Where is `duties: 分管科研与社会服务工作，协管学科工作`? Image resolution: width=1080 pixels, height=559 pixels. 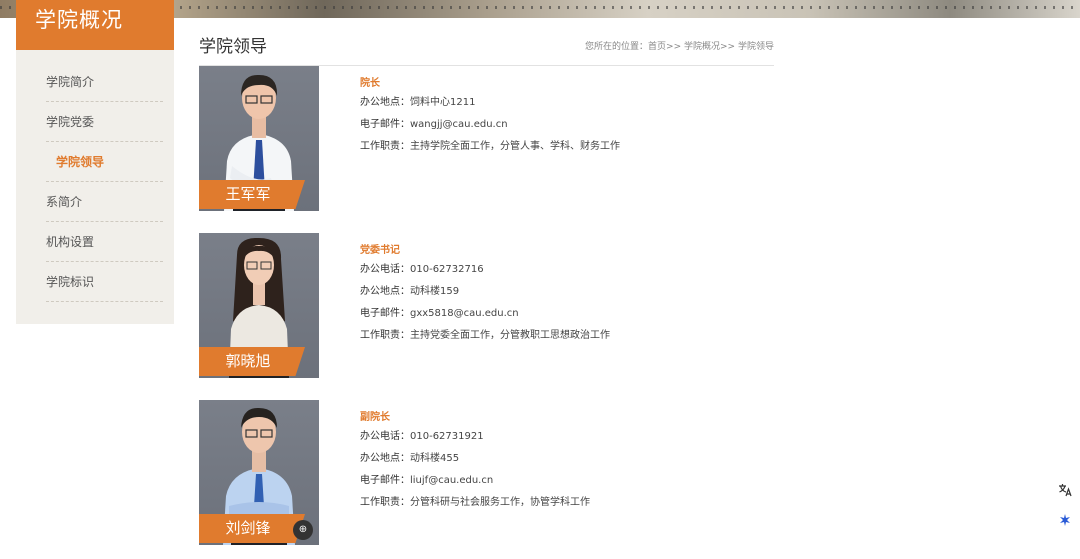 duties: 分管科研与社会服务工作，协管学科工作 is located at coordinates (500, 502).